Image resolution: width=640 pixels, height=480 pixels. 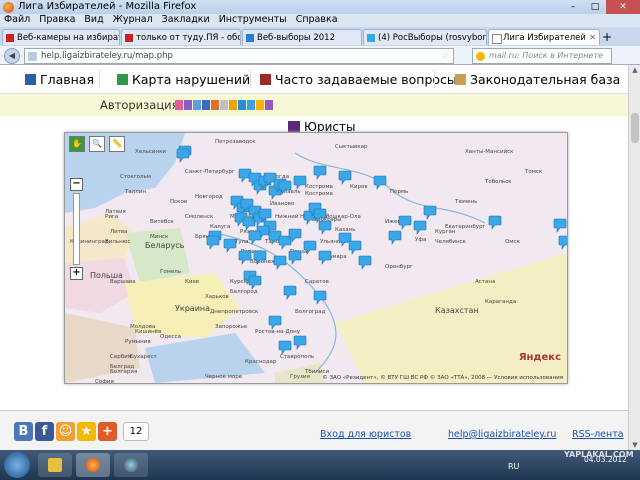 I want to click on map-city-label: Варшава, so click(x=123, y=282).